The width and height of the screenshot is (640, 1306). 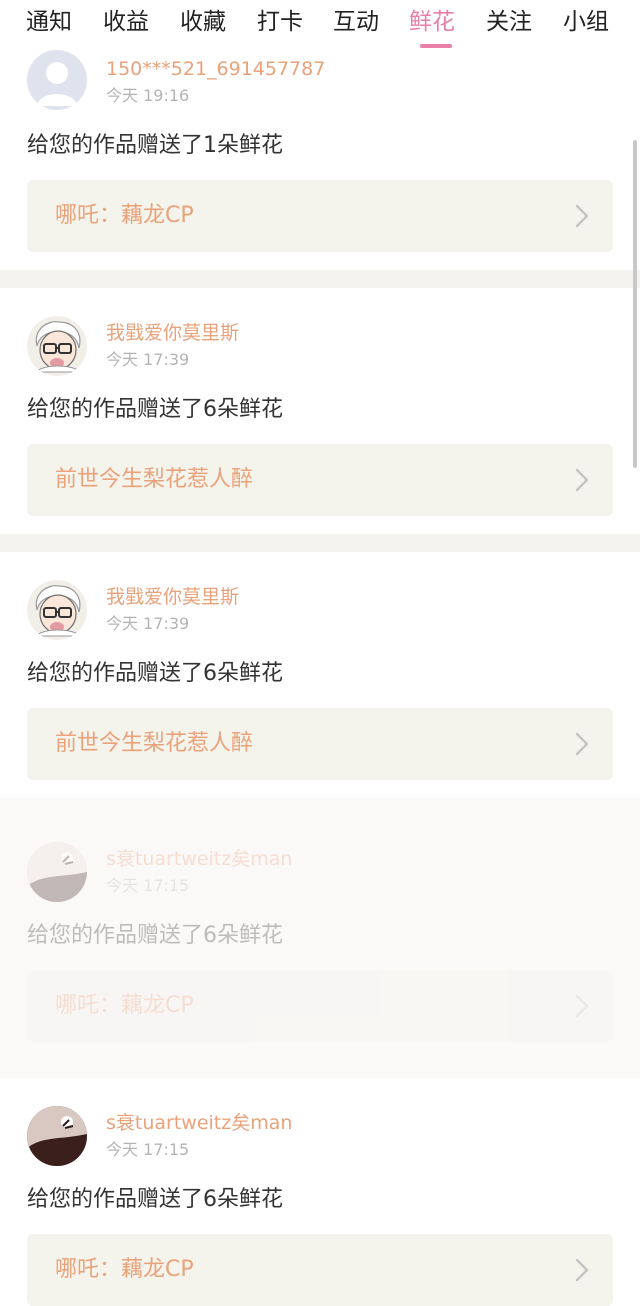 I want to click on gift-message: 给您的作品赠送了1朵鲜花, so click(x=155, y=145).